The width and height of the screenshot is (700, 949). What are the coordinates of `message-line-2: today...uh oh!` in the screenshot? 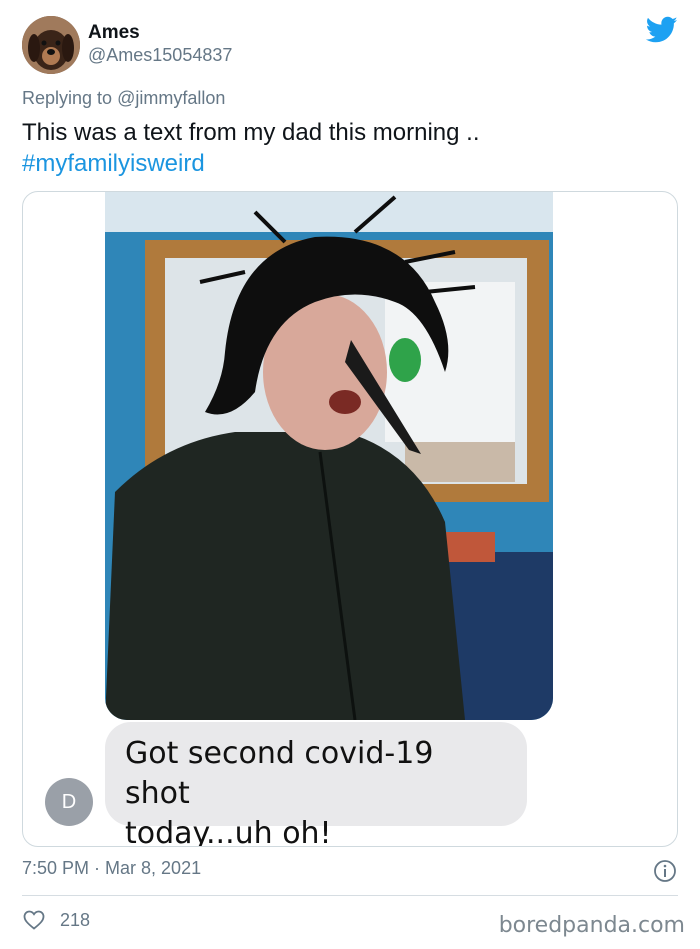 It's located at (228, 831).